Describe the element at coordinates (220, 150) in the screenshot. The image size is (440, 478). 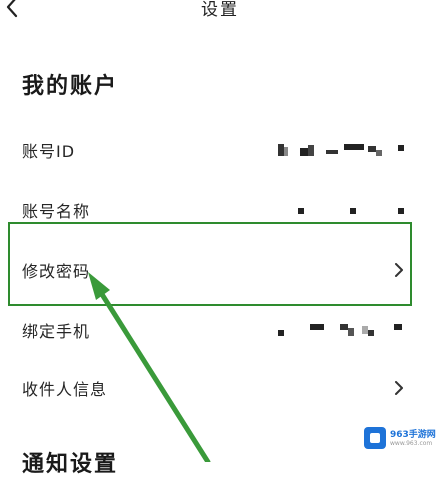
I see `row-account-id: 账号ID` at that location.